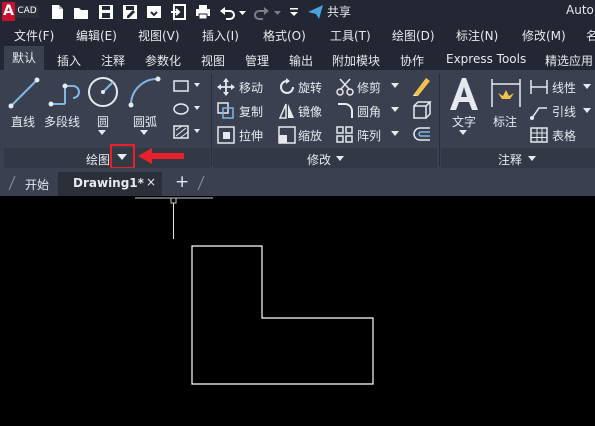  What do you see at coordinates (339, 11) in the screenshot?
I see `share-label: 共享` at bounding box center [339, 11].